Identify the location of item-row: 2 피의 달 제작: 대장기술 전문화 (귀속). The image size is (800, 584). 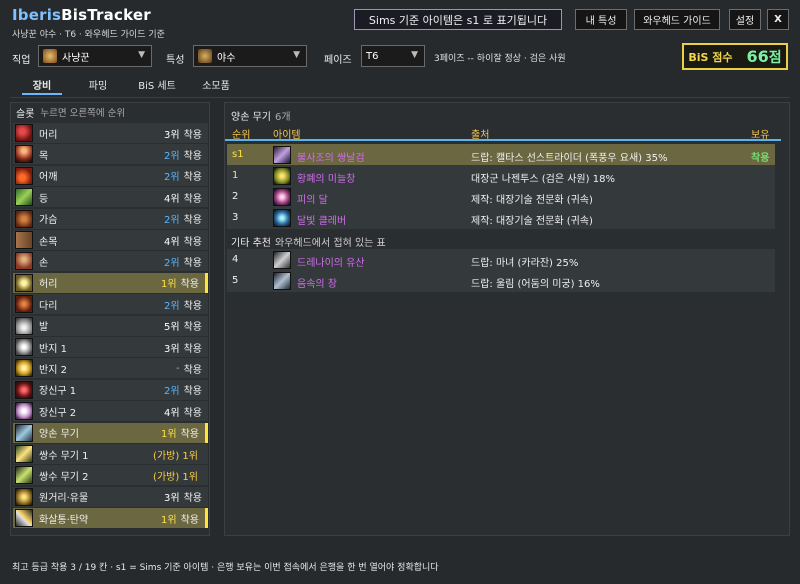
(501, 197).